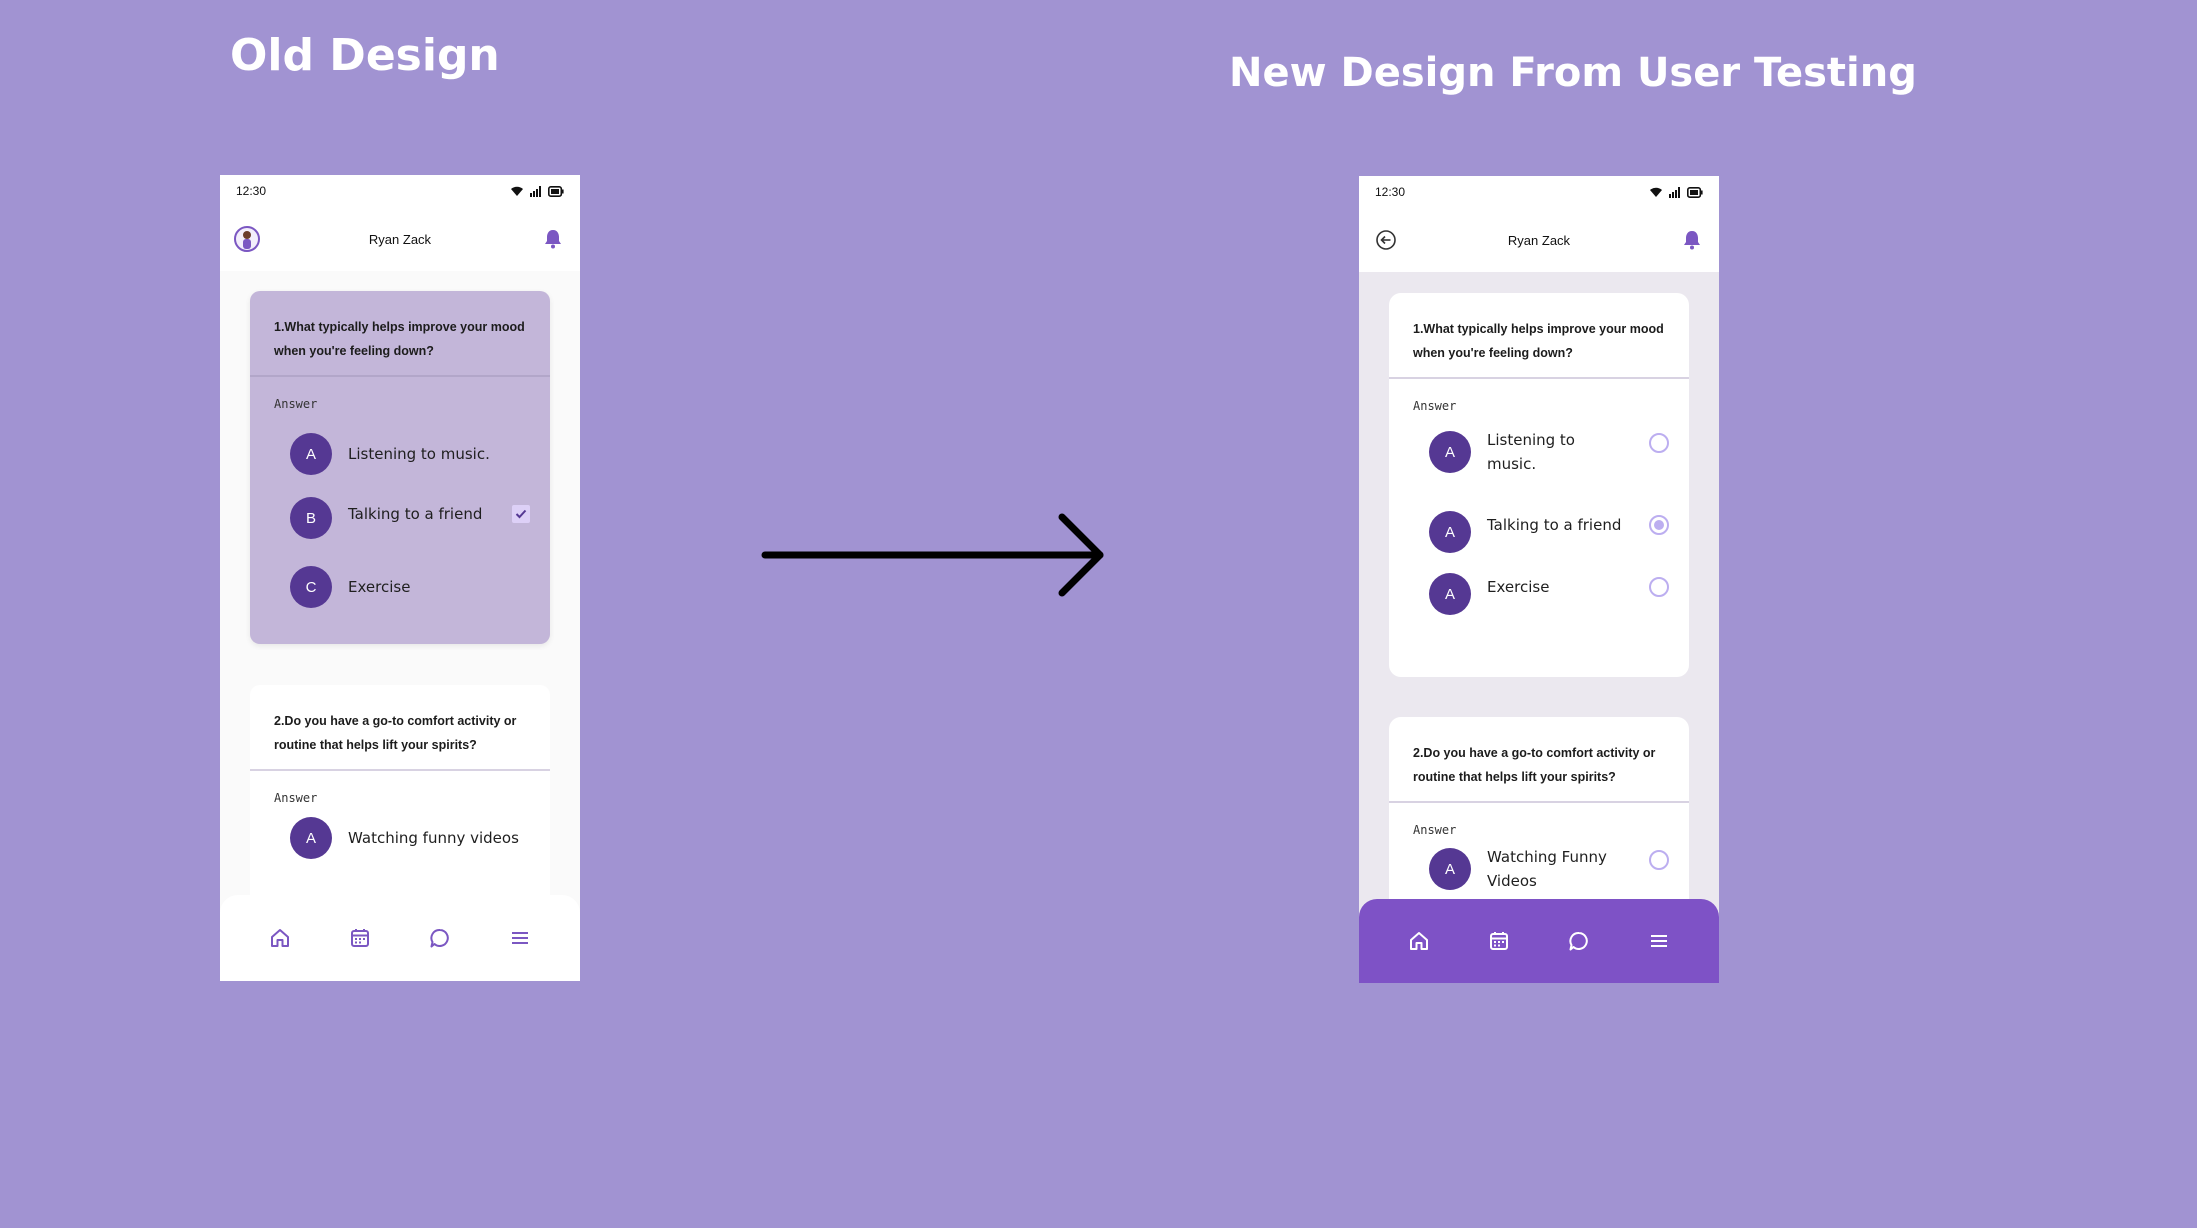  Describe the element at coordinates (247, 239) in the screenshot. I see `avatar` at that location.